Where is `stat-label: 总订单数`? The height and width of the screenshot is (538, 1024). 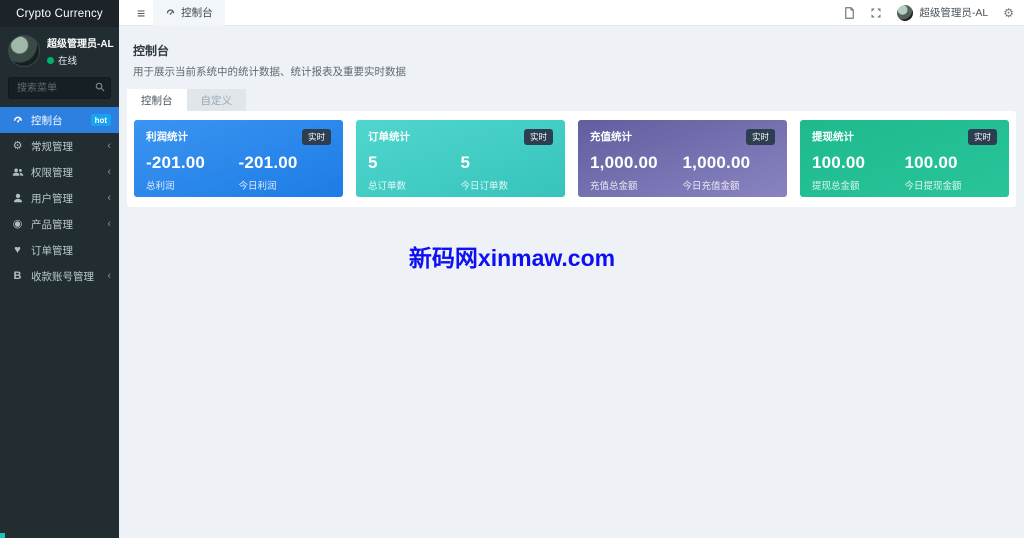
stat-label: 总订单数 is located at coordinates (387, 186).